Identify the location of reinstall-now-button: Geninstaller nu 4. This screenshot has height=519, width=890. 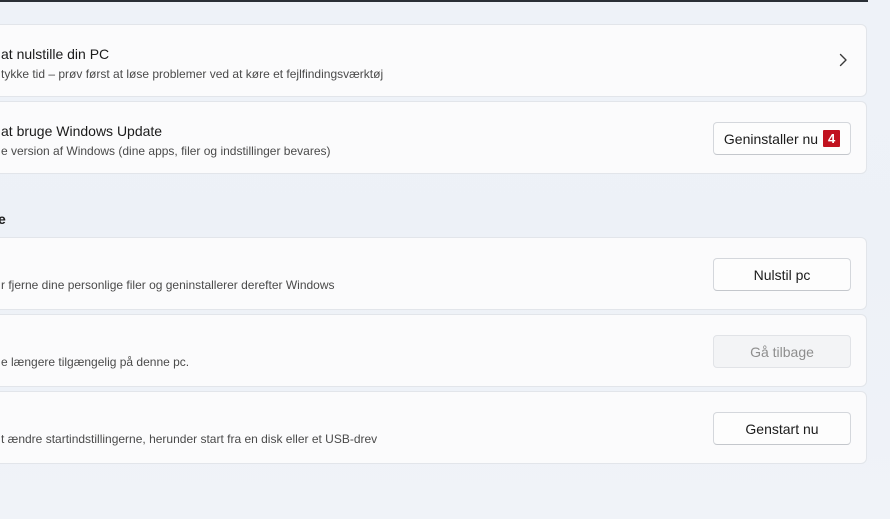
(782, 138).